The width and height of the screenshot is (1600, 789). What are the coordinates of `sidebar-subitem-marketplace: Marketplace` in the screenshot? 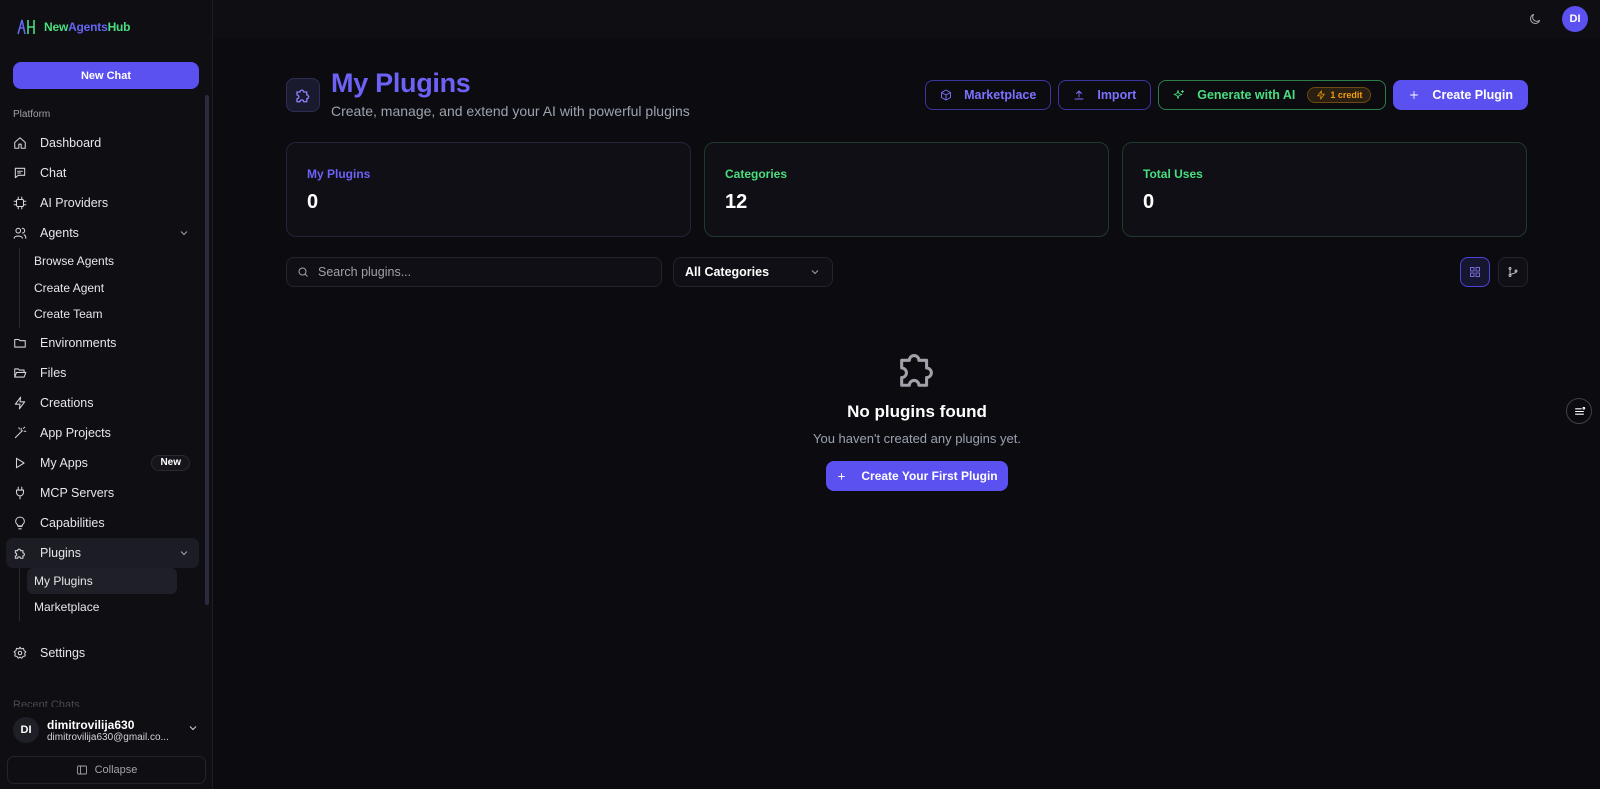 It's located at (102, 607).